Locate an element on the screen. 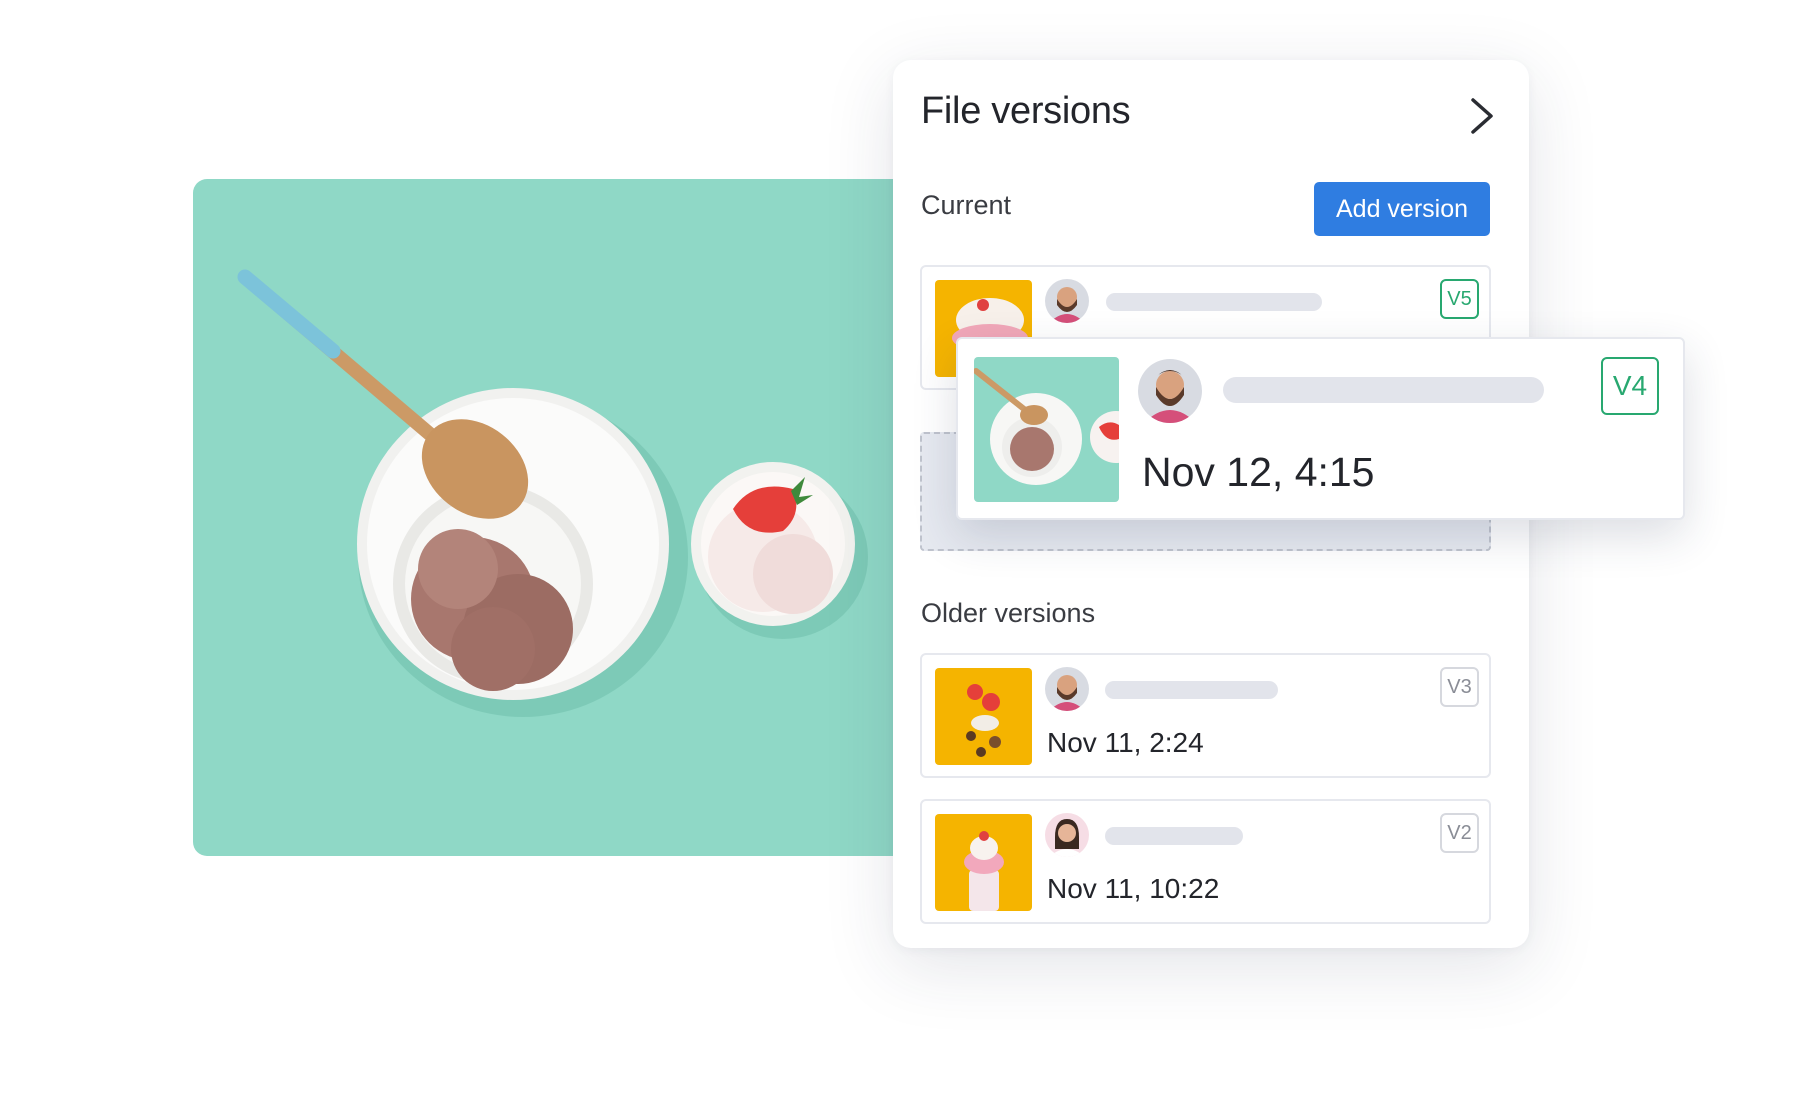 The width and height of the screenshot is (1820, 1098). version-card-v3: Nov 11, 2:24 V3 is located at coordinates (1205, 715).